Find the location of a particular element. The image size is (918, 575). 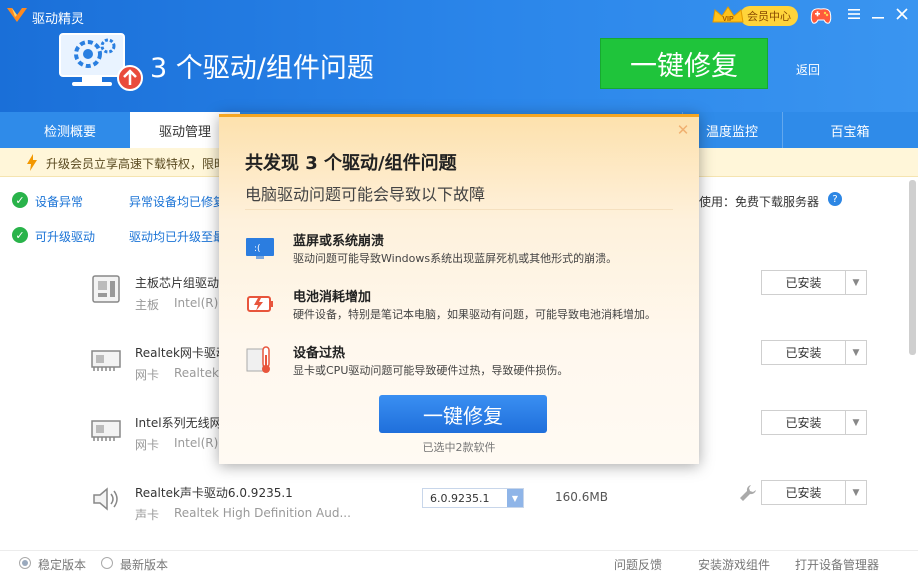

issue-title: 电池消耗增加 is located at coordinates (332, 297).